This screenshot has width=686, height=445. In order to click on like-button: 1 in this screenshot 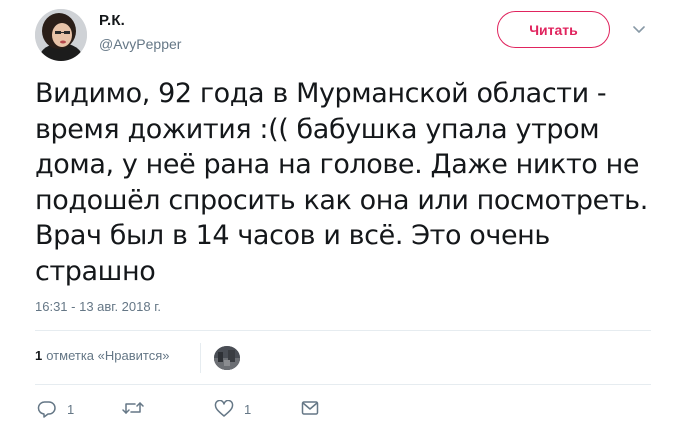, I will do `click(232, 409)`.